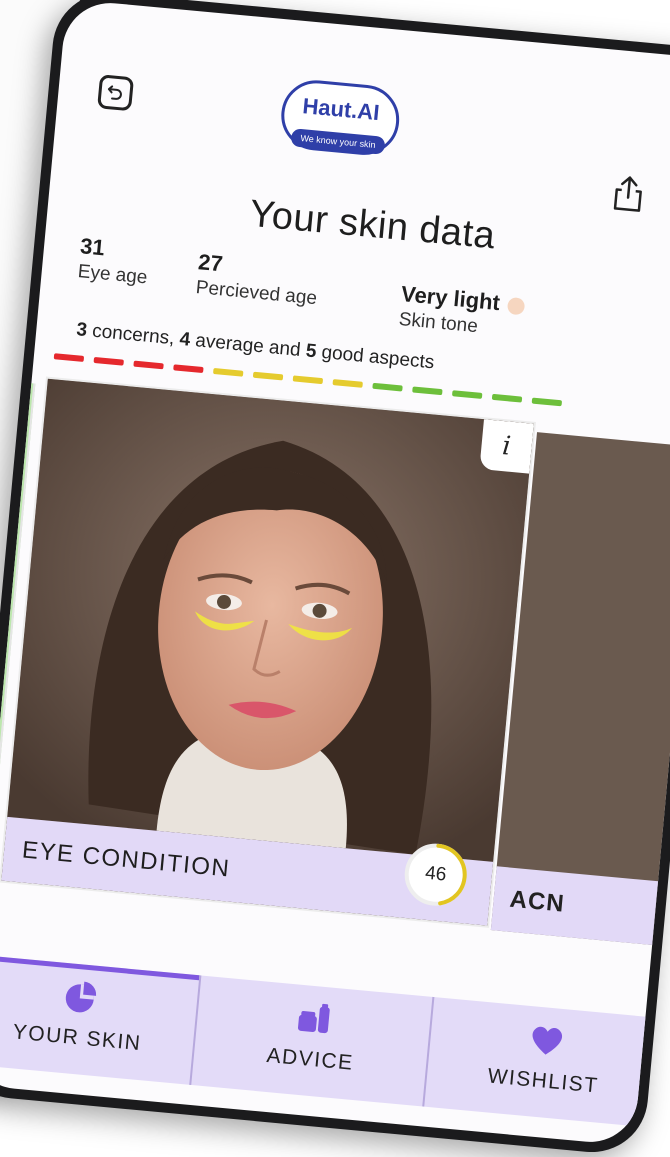  I want to click on score-badge: 46, so click(436, 875).